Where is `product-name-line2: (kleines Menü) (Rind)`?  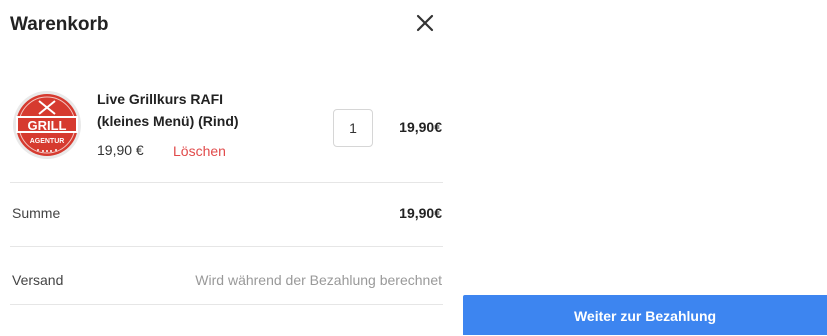 product-name-line2: (kleines Menü) (Rind) is located at coordinates (168, 121).